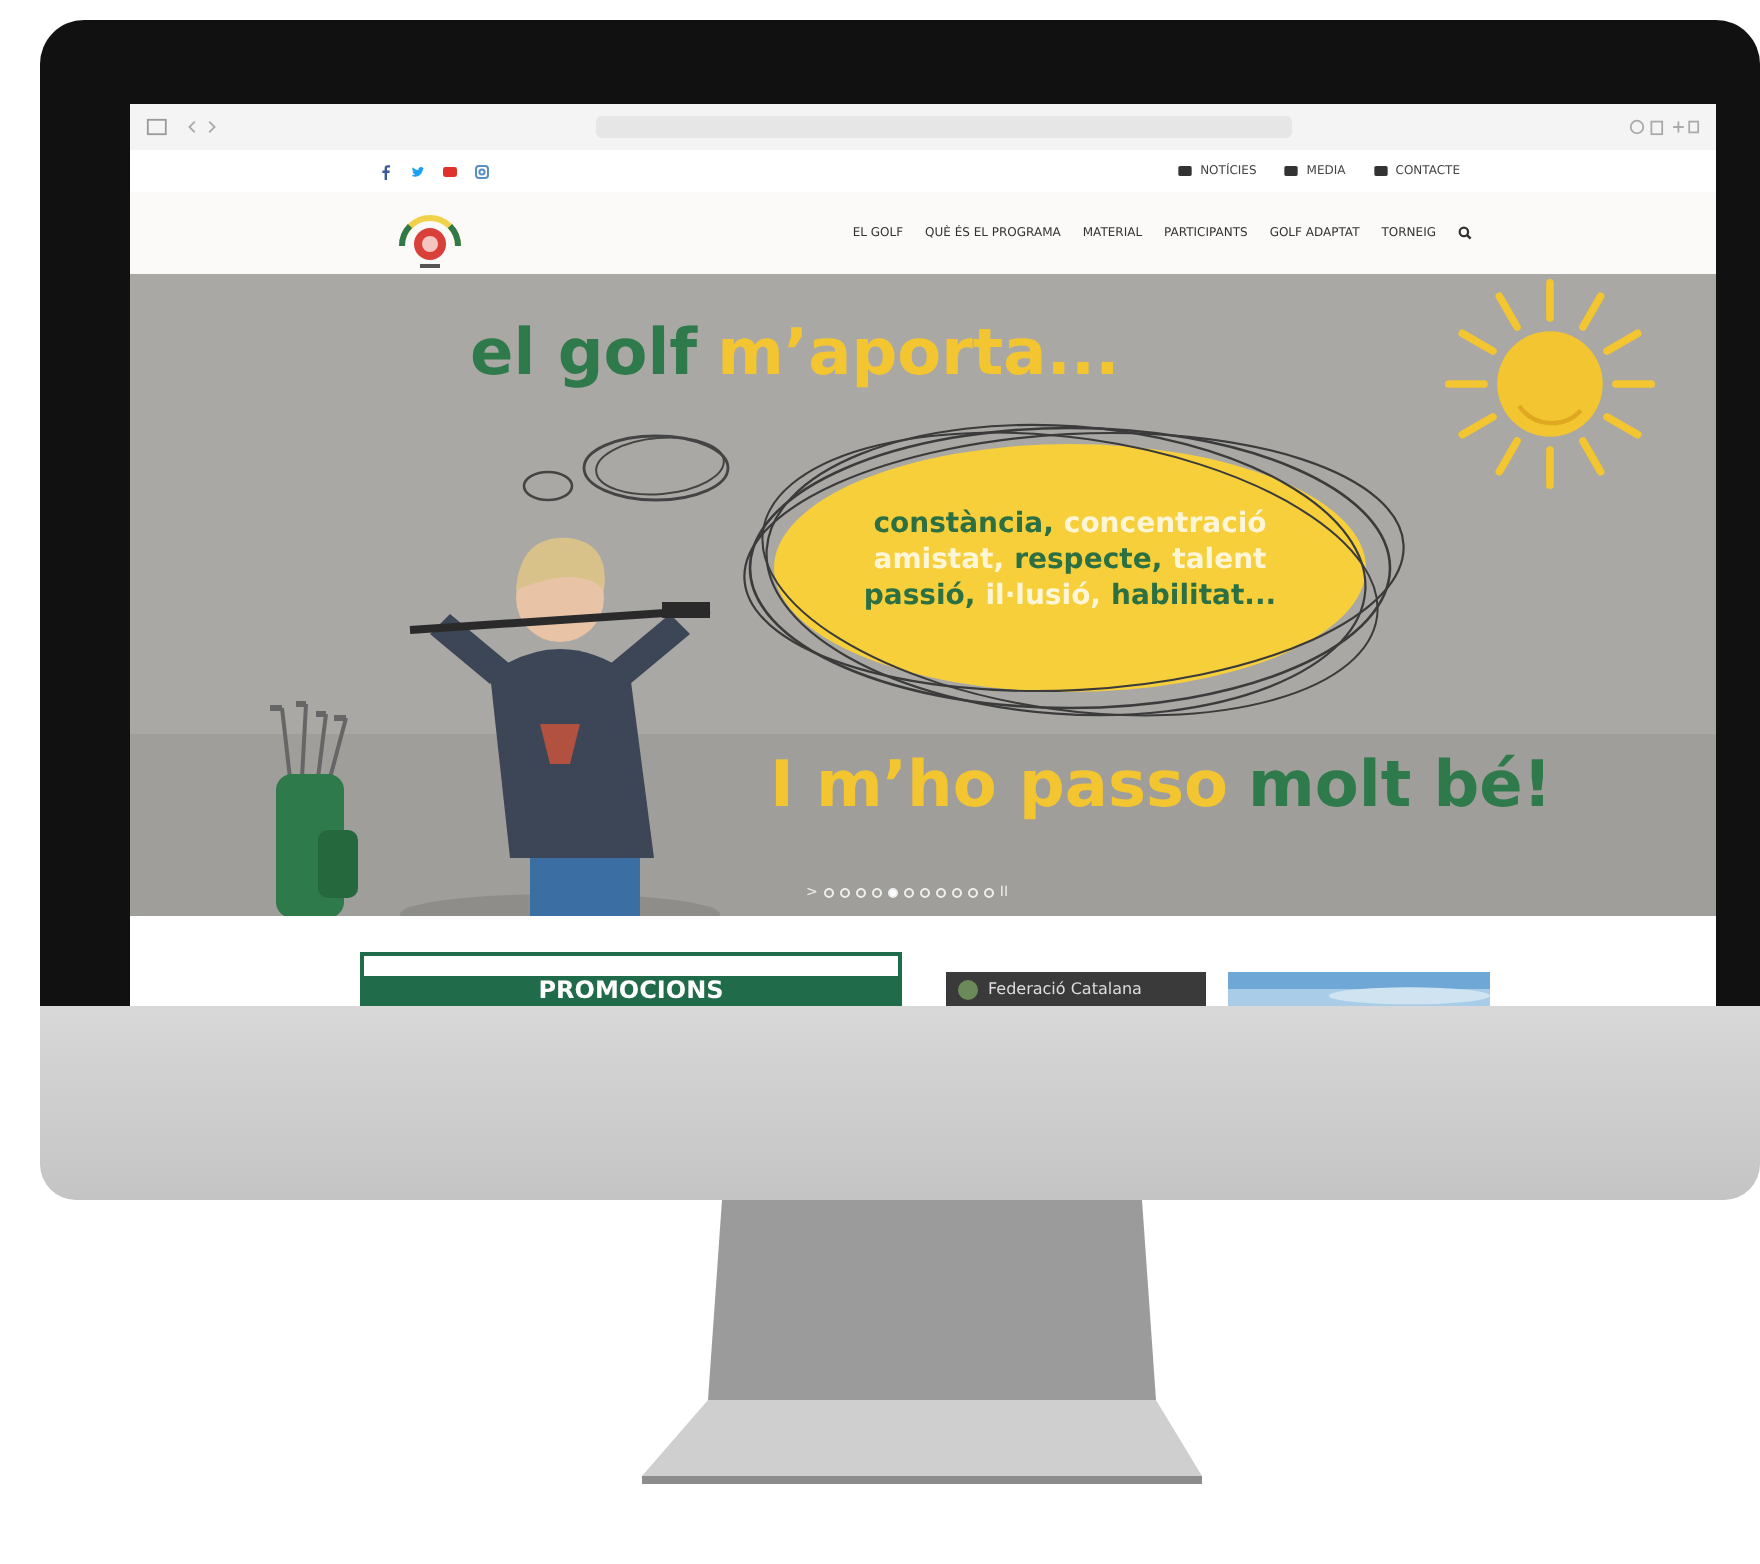  Describe the element at coordinates (1400, 784) in the screenshot. I see `tagline-text: molt bé!` at that location.